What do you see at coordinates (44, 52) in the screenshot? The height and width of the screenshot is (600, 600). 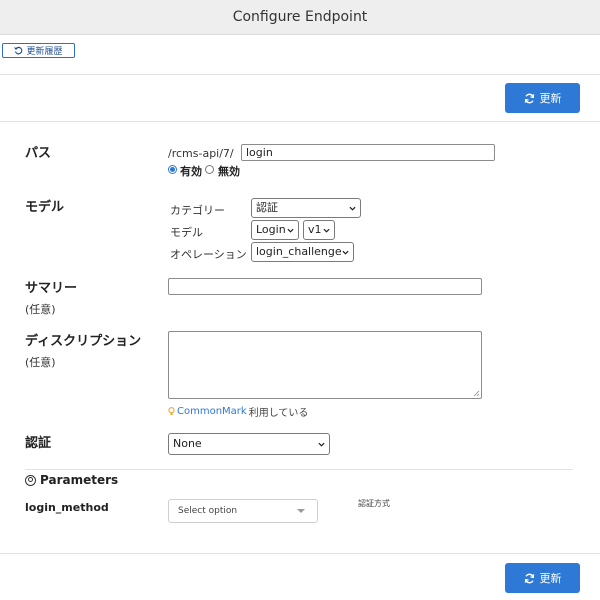 I see `update-history-label: 更新履歴` at bounding box center [44, 52].